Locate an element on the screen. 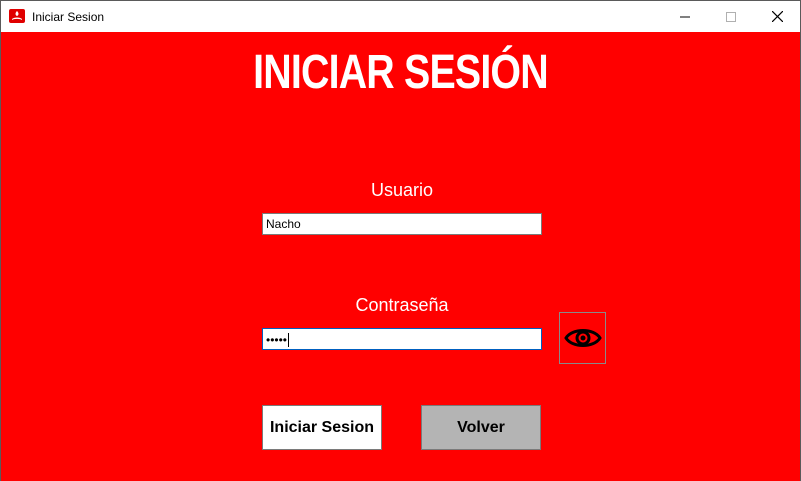 This screenshot has width=801, height=481. username-input: Nacho is located at coordinates (402, 224).